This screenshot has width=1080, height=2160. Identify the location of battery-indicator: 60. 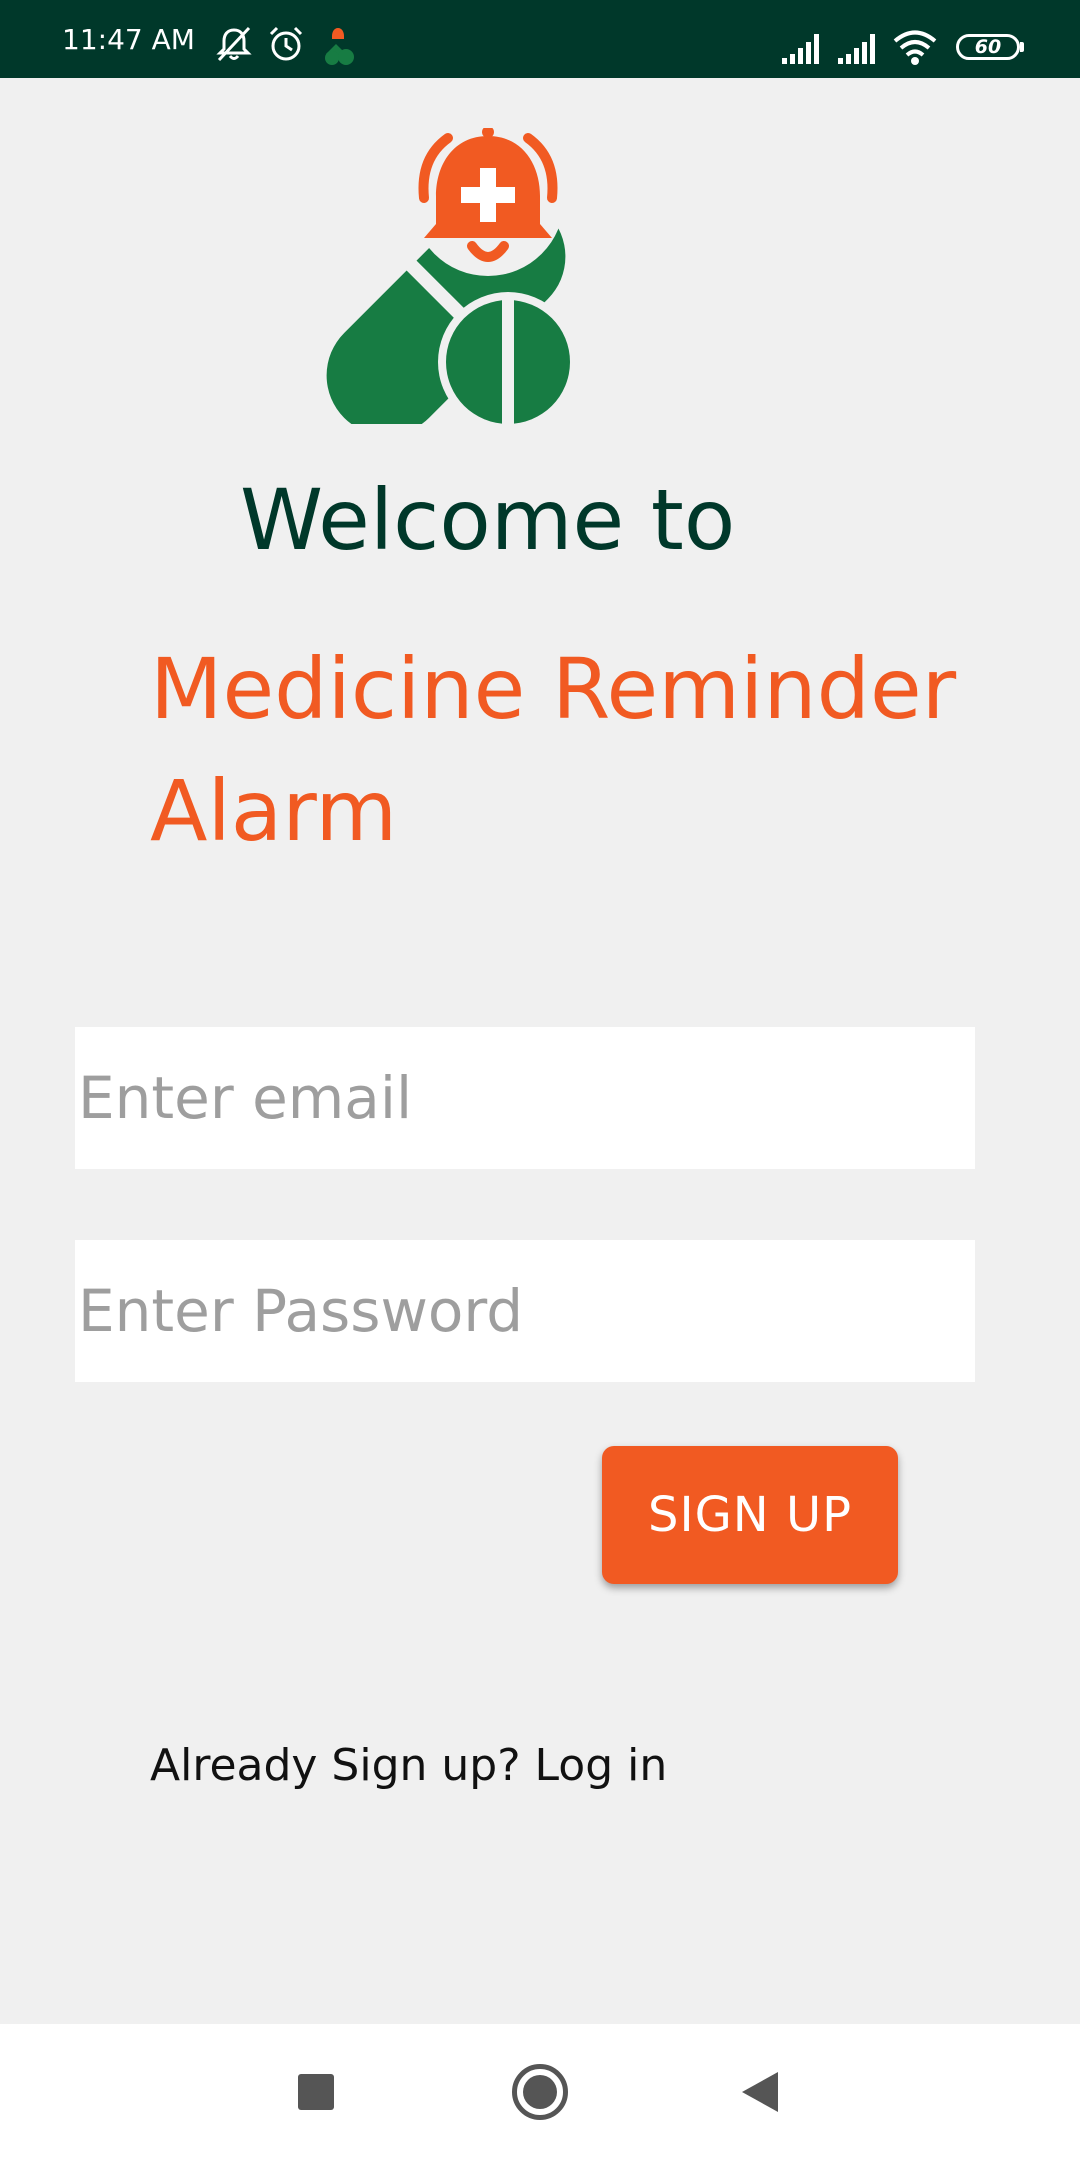
(988, 47).